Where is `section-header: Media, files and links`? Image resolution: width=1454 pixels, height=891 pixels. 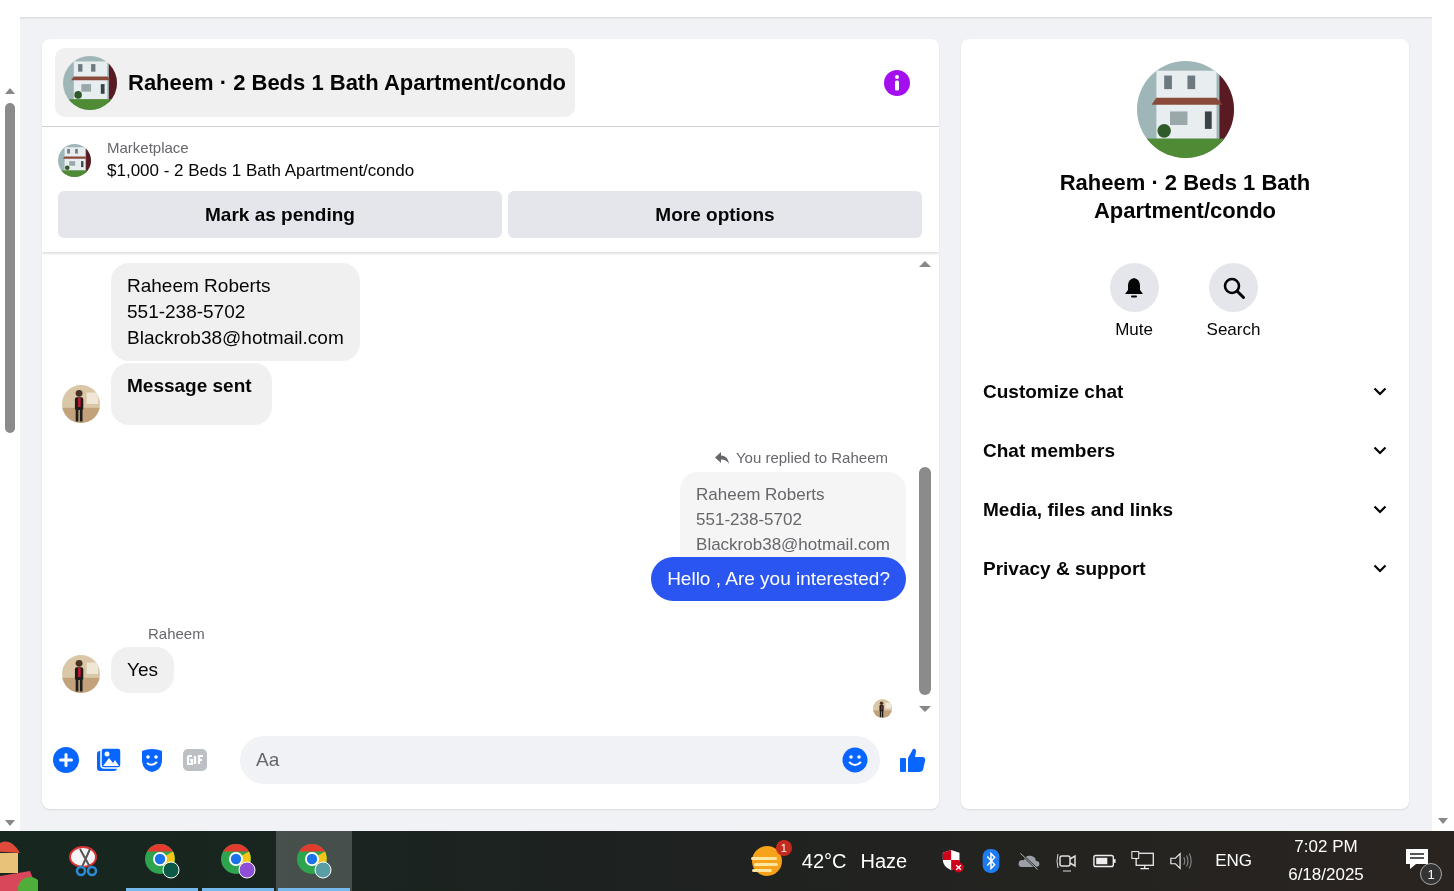
section-header: Media, files and links is located at coordinates (1185, 509).